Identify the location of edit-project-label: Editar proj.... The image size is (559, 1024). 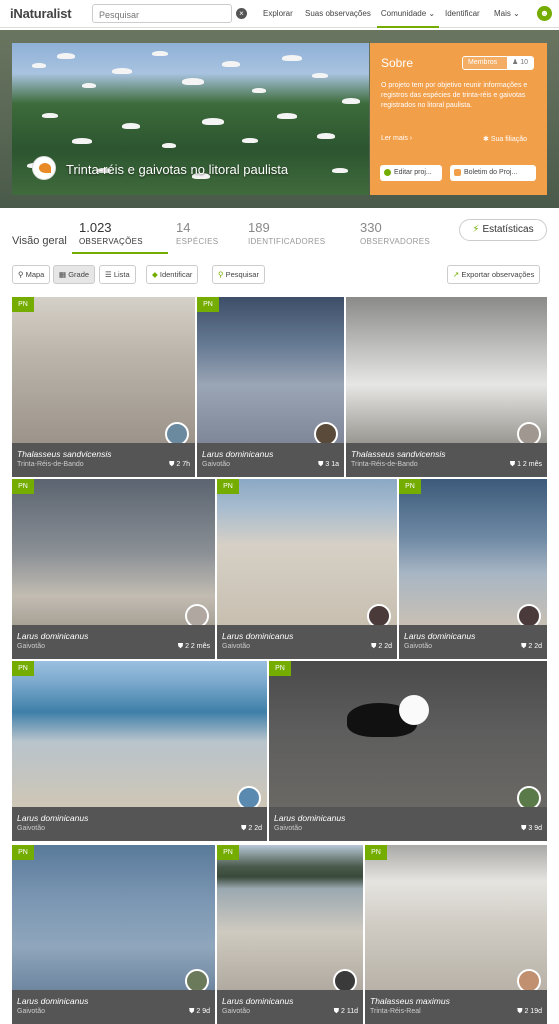
(413, 172).